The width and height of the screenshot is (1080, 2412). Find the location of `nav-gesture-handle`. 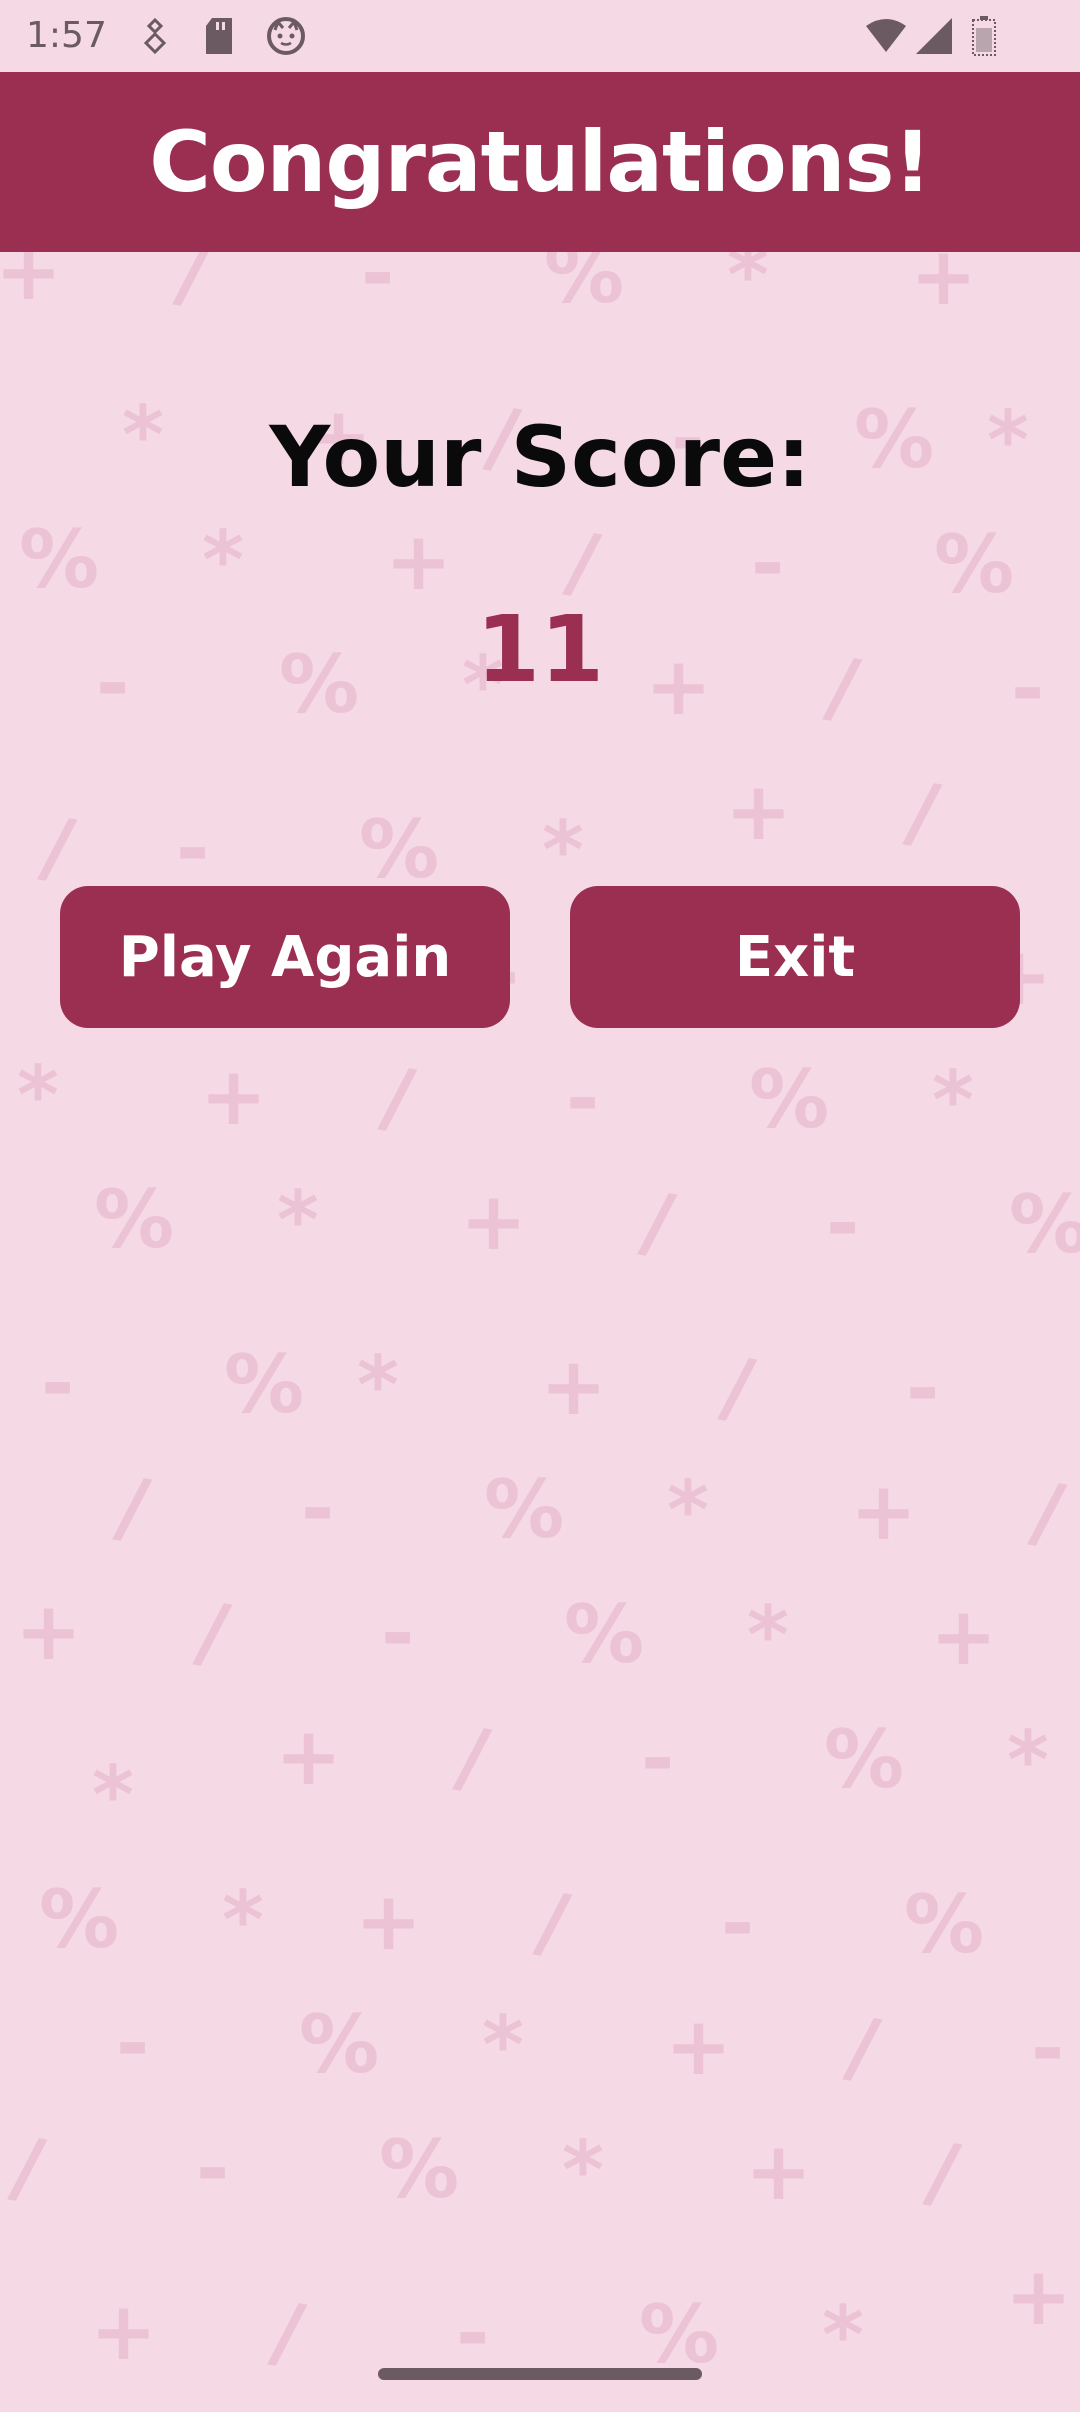

nav-gesture-handle is located at coordinates (540, 2374).